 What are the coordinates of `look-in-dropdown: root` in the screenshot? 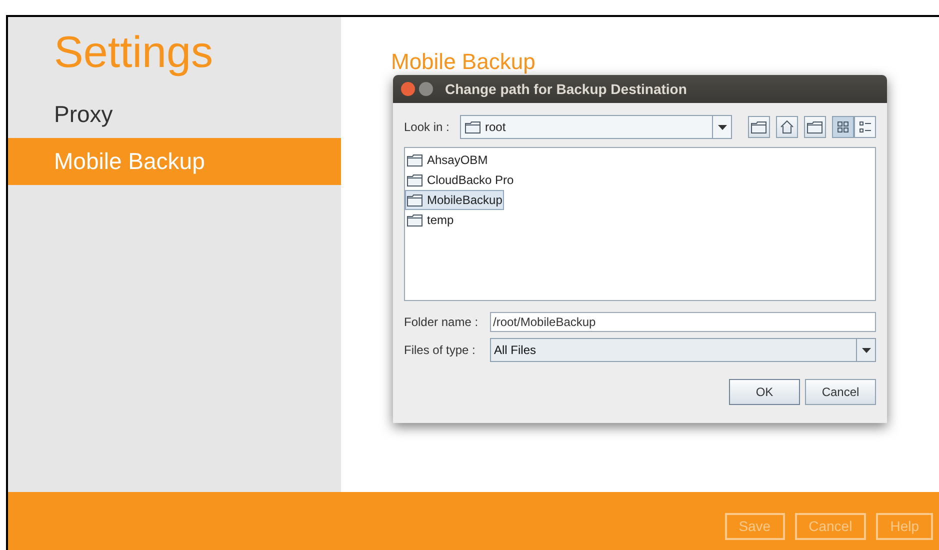 It's located at (596, 127).